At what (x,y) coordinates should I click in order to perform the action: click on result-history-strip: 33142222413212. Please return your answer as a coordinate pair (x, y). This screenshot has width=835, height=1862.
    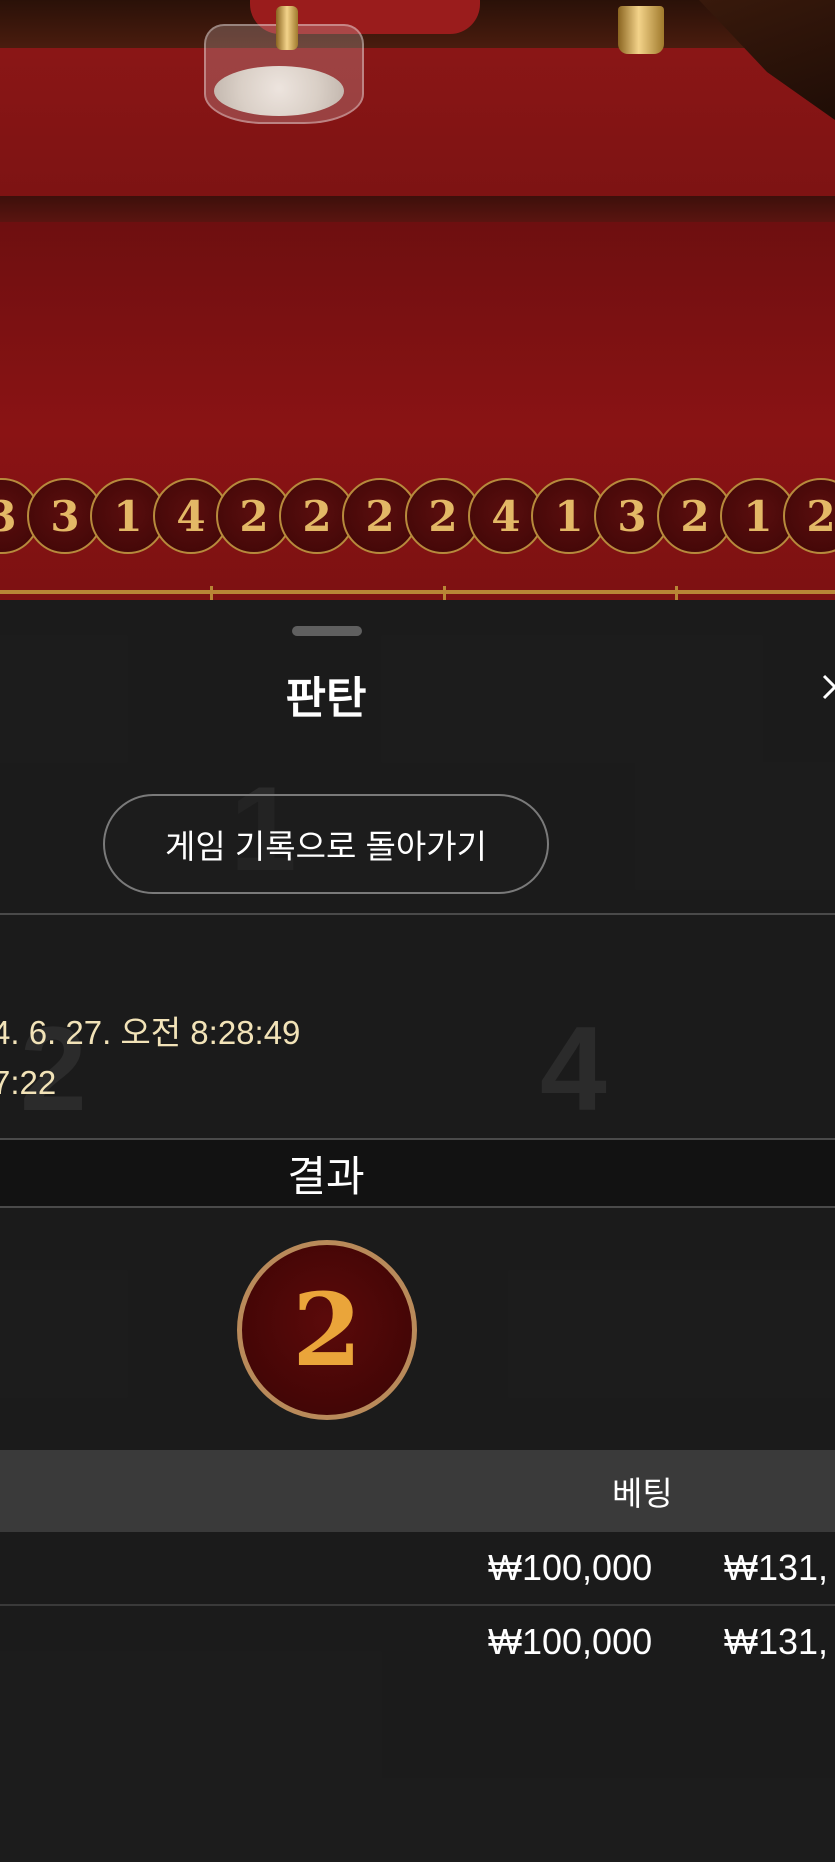
    Looking at the image, I should click on (417, 518).